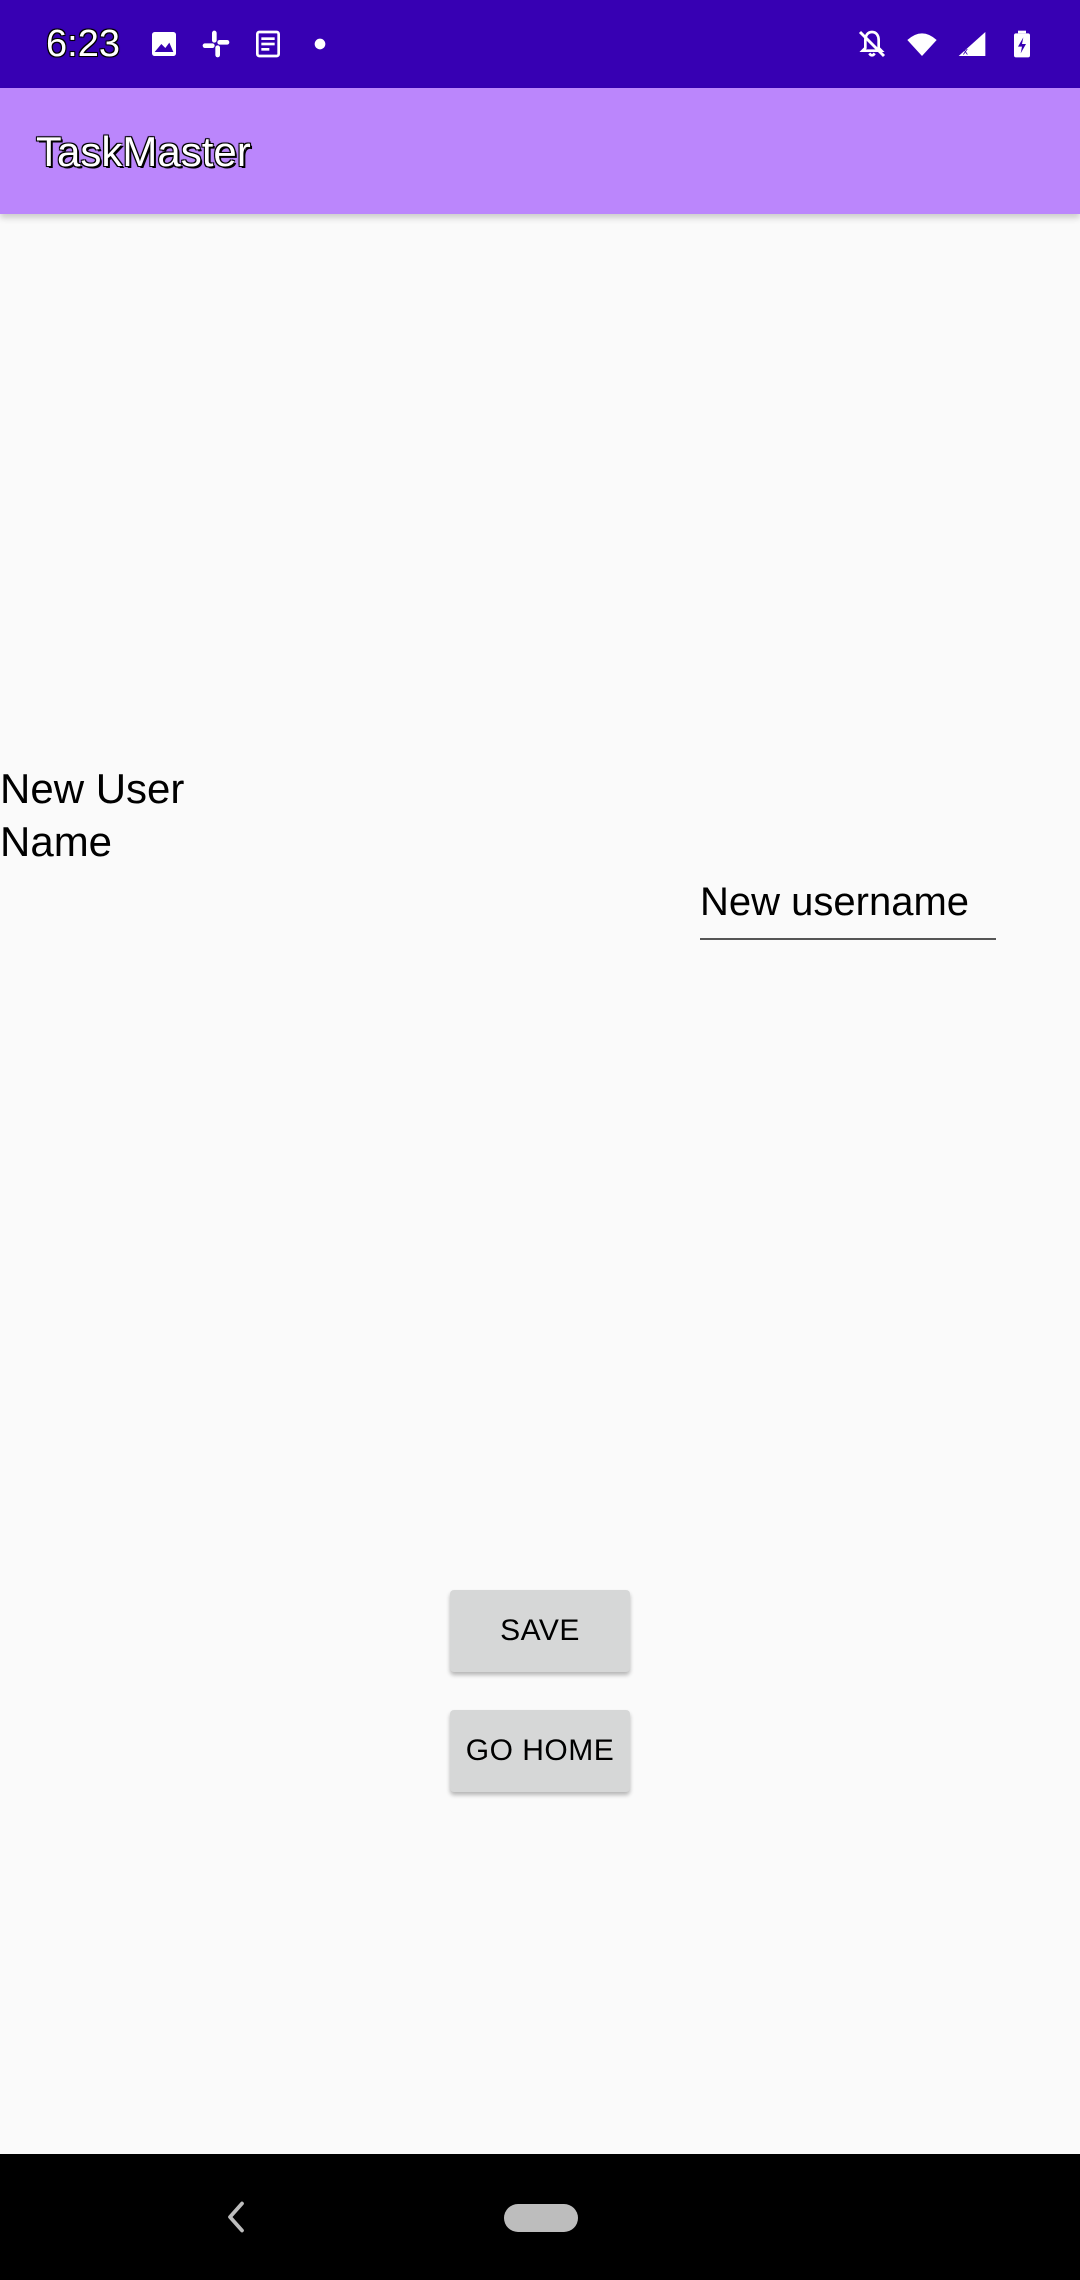 The width and height of the screenshot is (1080, 2280). Describe the element at coordinates (216, 44) in the screenshot. I see `slack-icon` at that location.